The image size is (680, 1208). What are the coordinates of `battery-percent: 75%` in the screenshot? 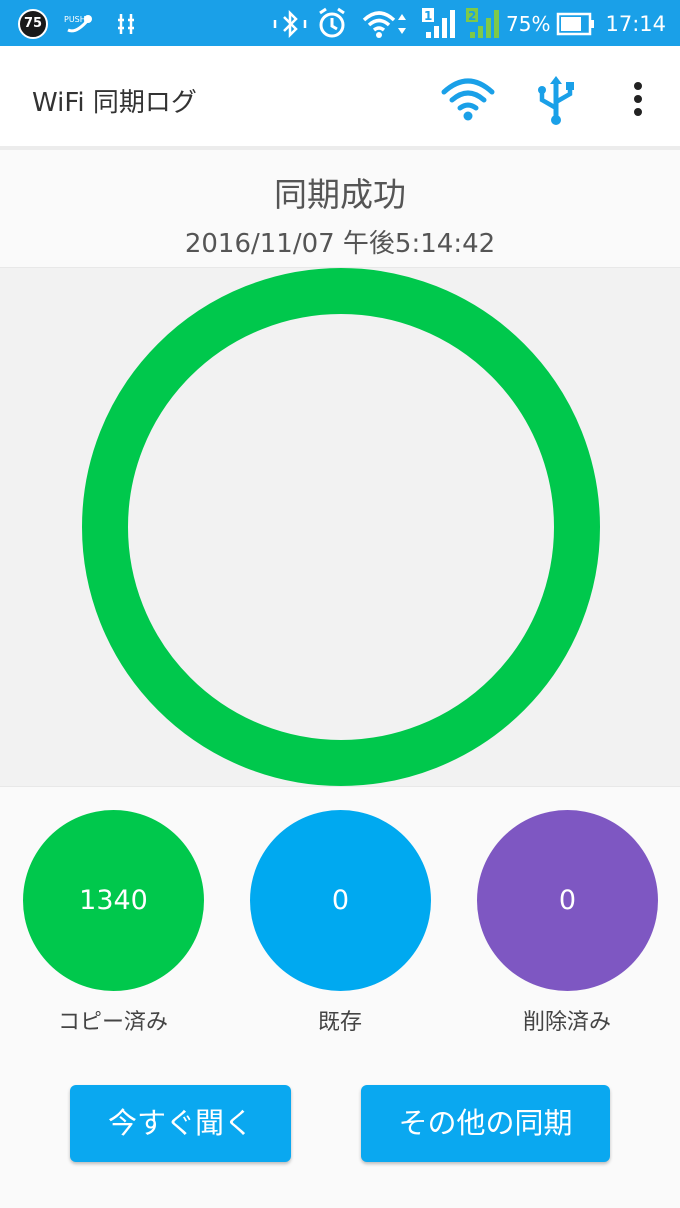 It's located at (528, 24).